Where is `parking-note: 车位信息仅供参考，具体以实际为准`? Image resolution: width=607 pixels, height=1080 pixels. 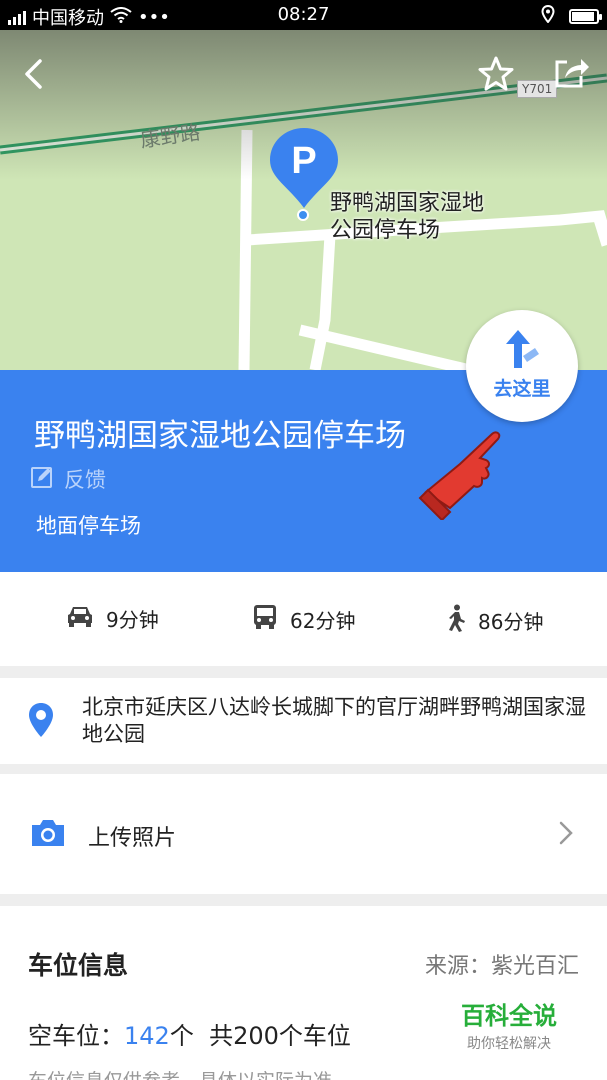 parking-note: 车位信息仅供参考，具体以实际为准 is located at coordinates (180, 1073).